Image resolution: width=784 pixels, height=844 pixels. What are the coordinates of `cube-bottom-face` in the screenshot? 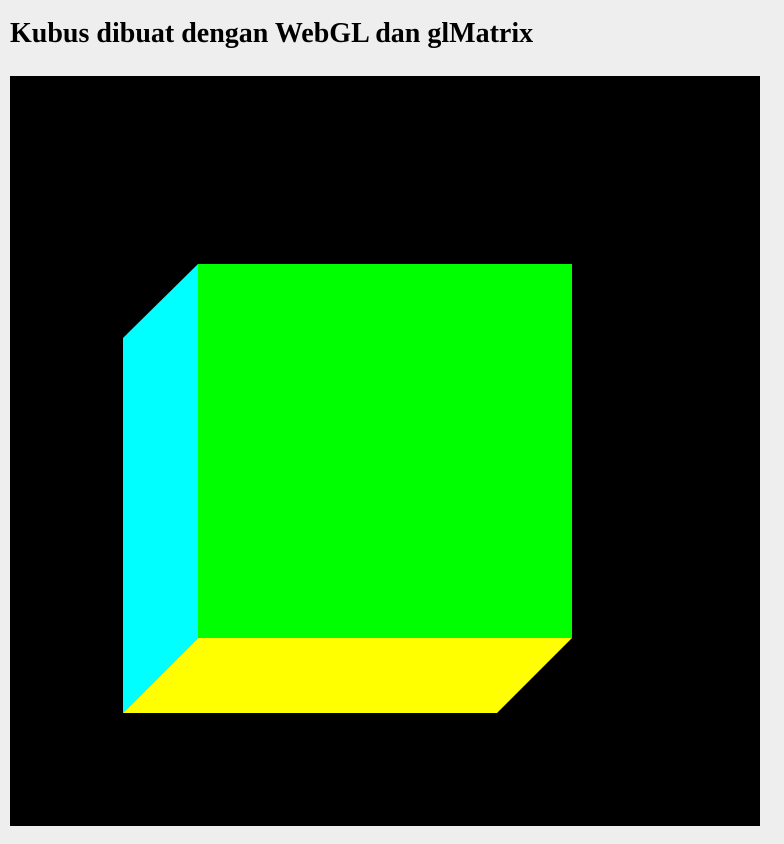 It's located at (347, 675).